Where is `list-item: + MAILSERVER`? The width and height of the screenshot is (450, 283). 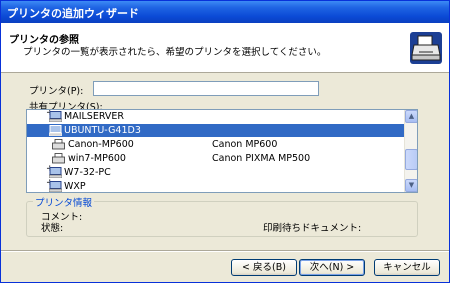 list-item: + MAILSERVER is located at coordinates (216, 116).